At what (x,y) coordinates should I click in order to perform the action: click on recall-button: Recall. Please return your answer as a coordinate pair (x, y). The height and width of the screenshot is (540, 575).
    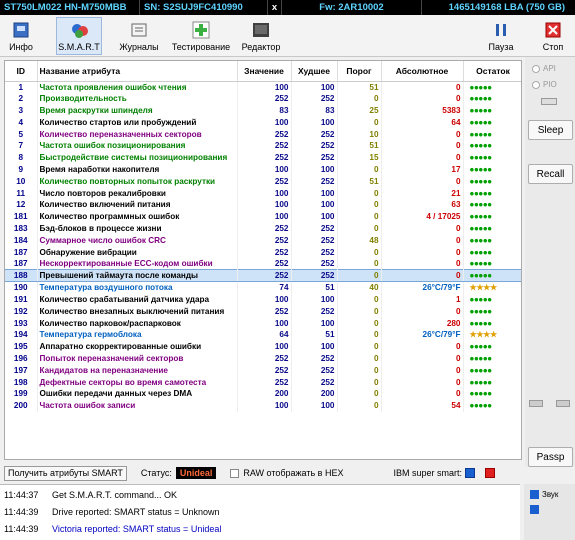
    Looking at the image, I should click on (550, 174).